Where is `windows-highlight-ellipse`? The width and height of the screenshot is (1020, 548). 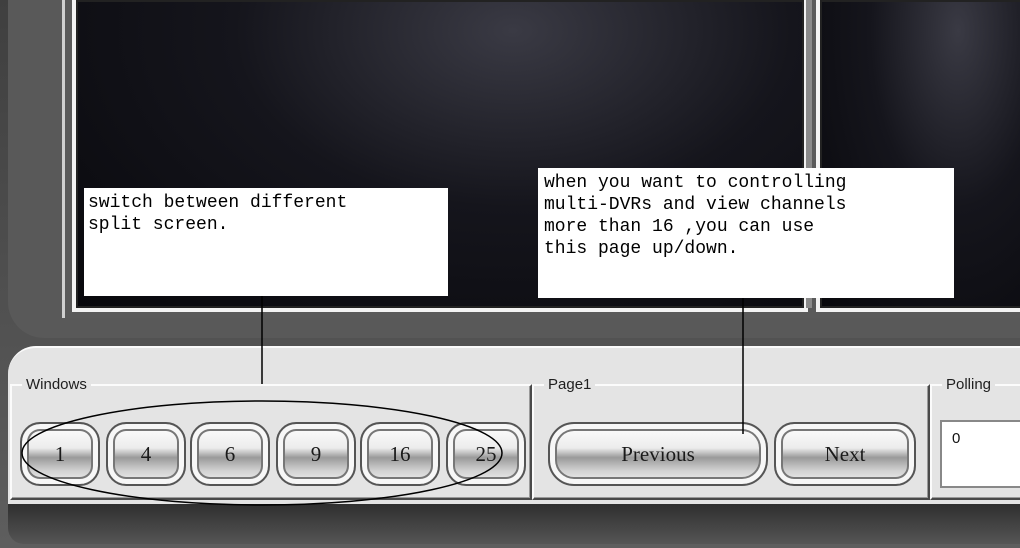
windows-highlight-ellipse is located at coordinates (262, 453).